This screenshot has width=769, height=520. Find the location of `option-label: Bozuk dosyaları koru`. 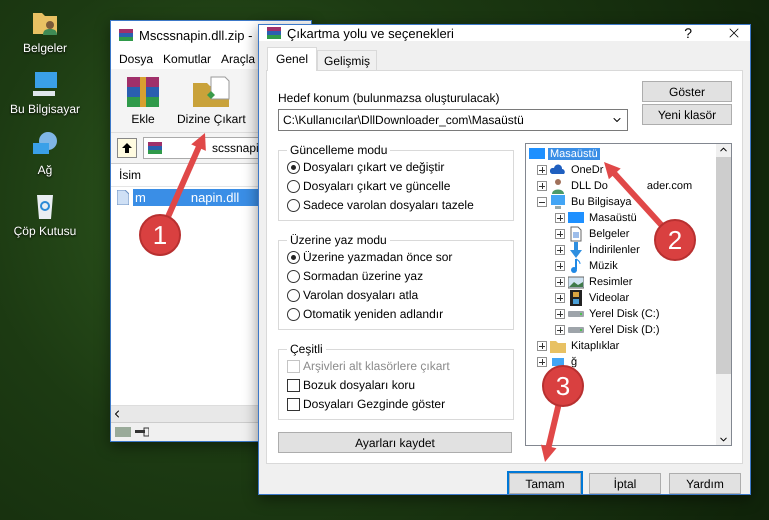

option-label: Bozuk dosyaları koru is located at coordinates (396, 385).